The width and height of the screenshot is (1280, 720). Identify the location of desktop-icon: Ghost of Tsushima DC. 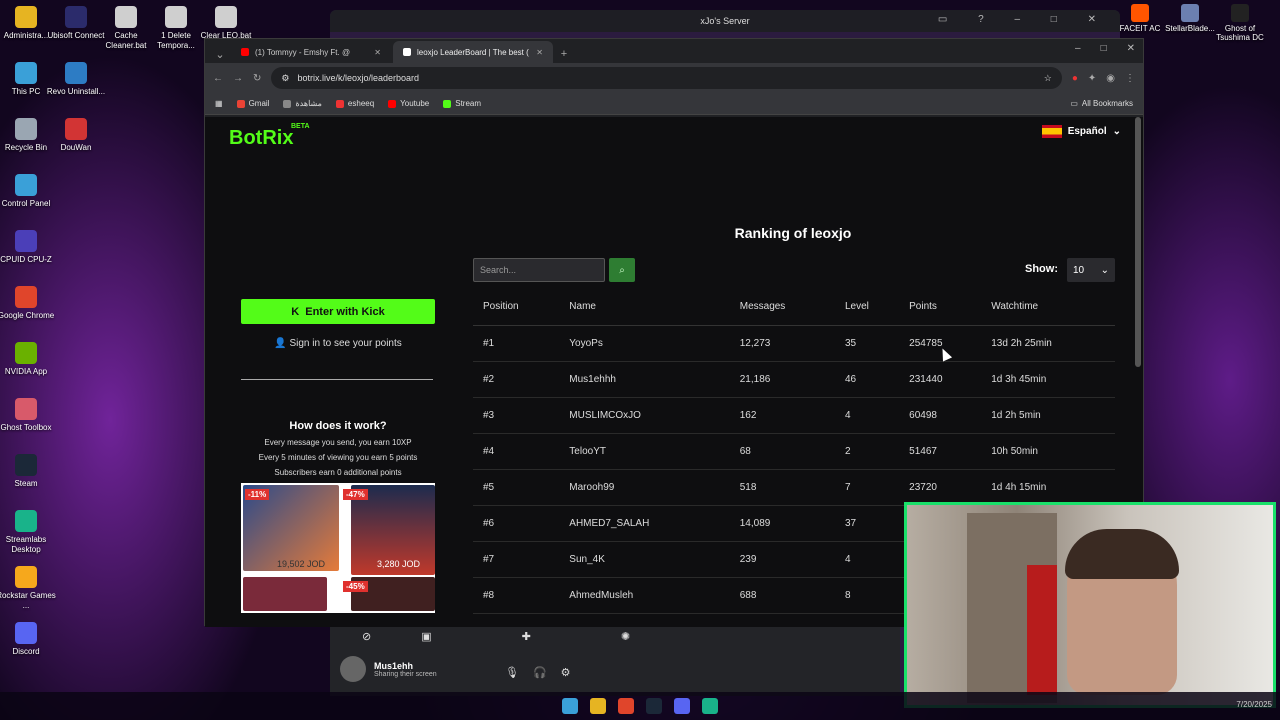
(1240, 23).